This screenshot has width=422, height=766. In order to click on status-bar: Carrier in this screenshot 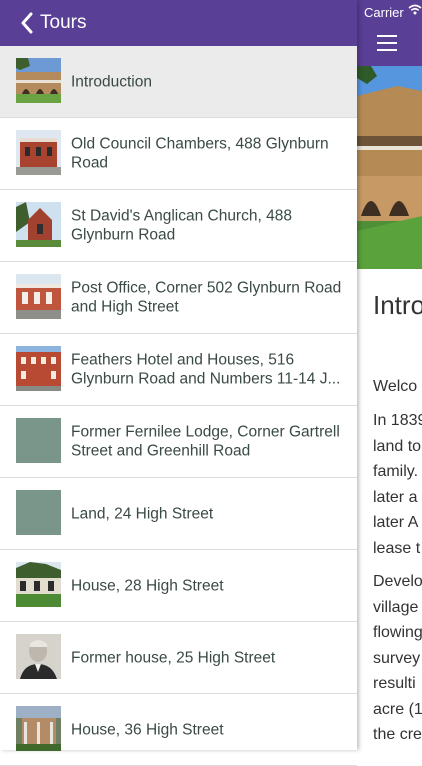, I will do `click(389, 12)`.